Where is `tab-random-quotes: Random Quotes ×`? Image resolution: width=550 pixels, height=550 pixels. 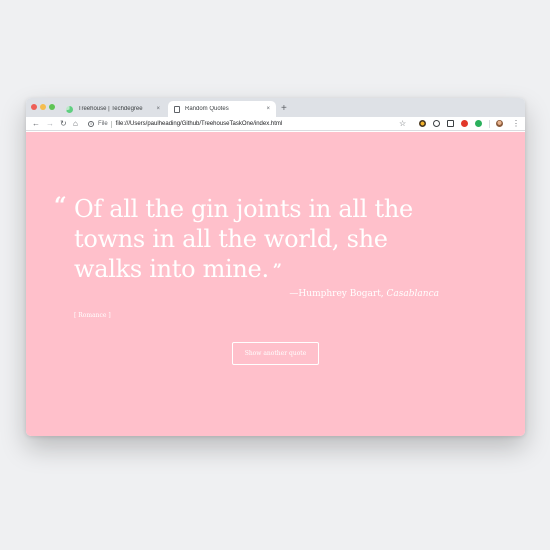
tab-random-quotes: Random Quotes × is located at coordinates (222, 109).